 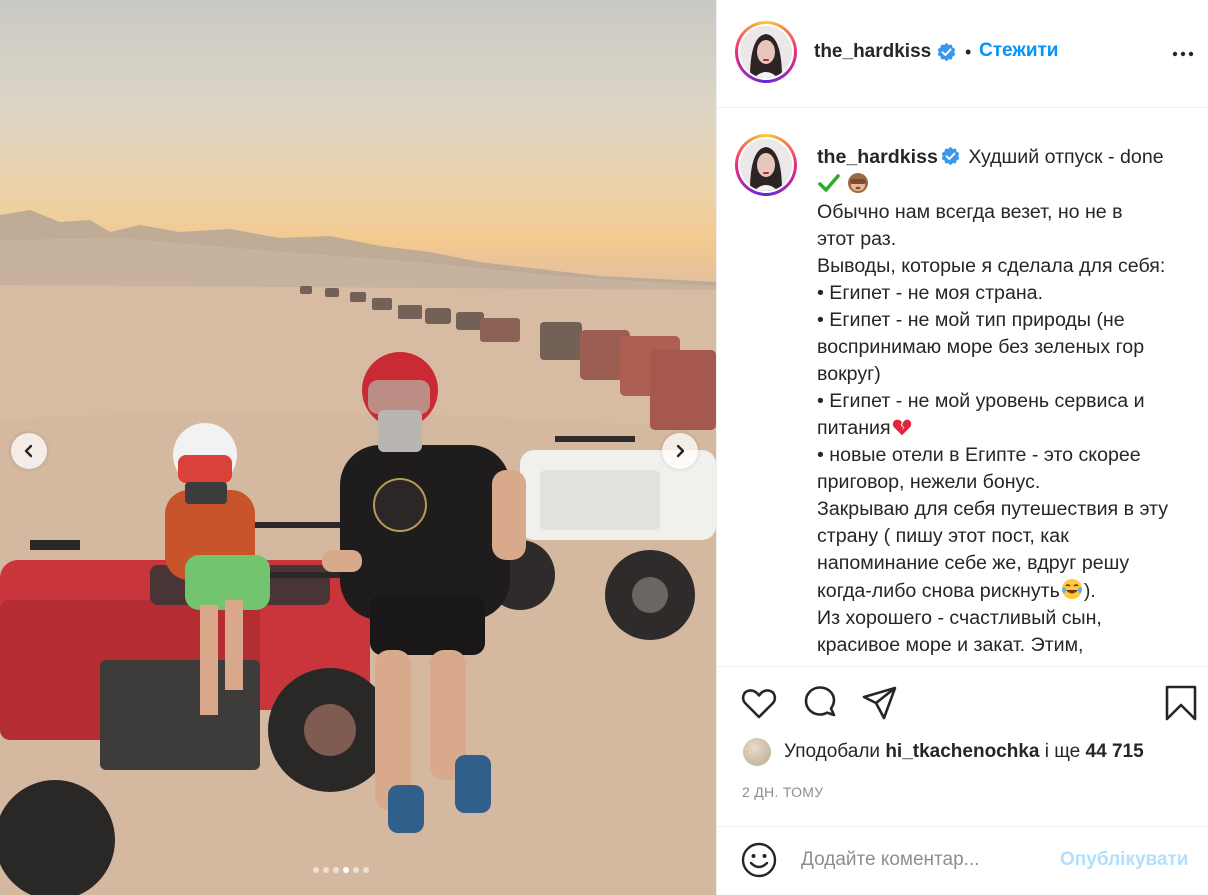 What do you see at coordinates (341, 870) in the screenshot?
I see `carousel-indicator` at bounding box center [341, 870].